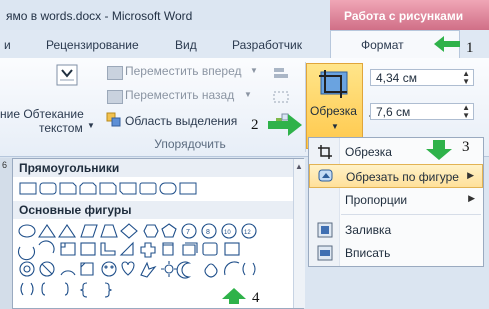 The image size is (489, 309). Describe the element at coordinates (382, 45) in the screenshot. I see `tab-format-label: Формат` at that location.